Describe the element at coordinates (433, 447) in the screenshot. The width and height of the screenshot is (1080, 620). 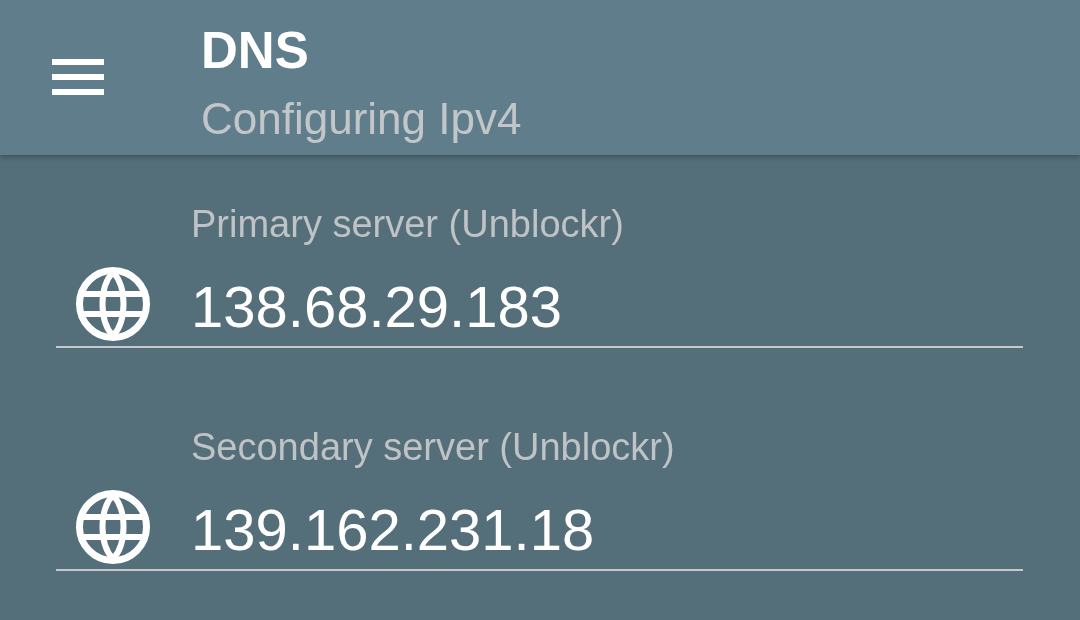
I see `field-label: Secondary server (Unblockr)` at that location.